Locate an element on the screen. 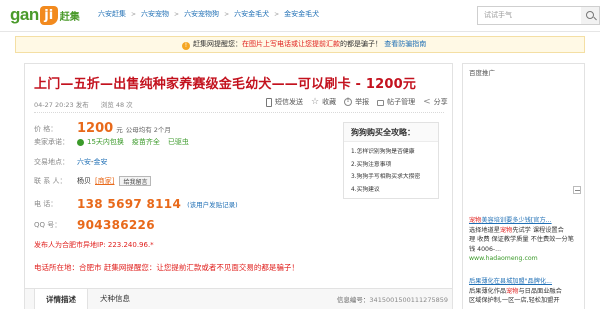 The height and width of the screenshot is (309, 600). price-unit: 元 is located at coordinates (119, 129).